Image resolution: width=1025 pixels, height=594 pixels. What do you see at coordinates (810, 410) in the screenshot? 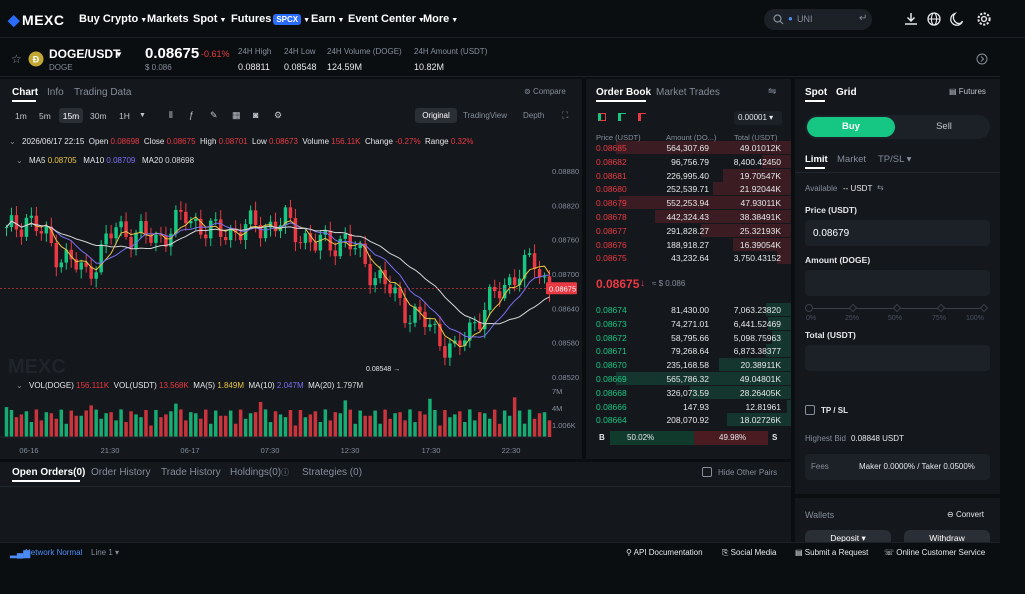
I see `tpsl-checkbox` at bounding box center [810, 410].